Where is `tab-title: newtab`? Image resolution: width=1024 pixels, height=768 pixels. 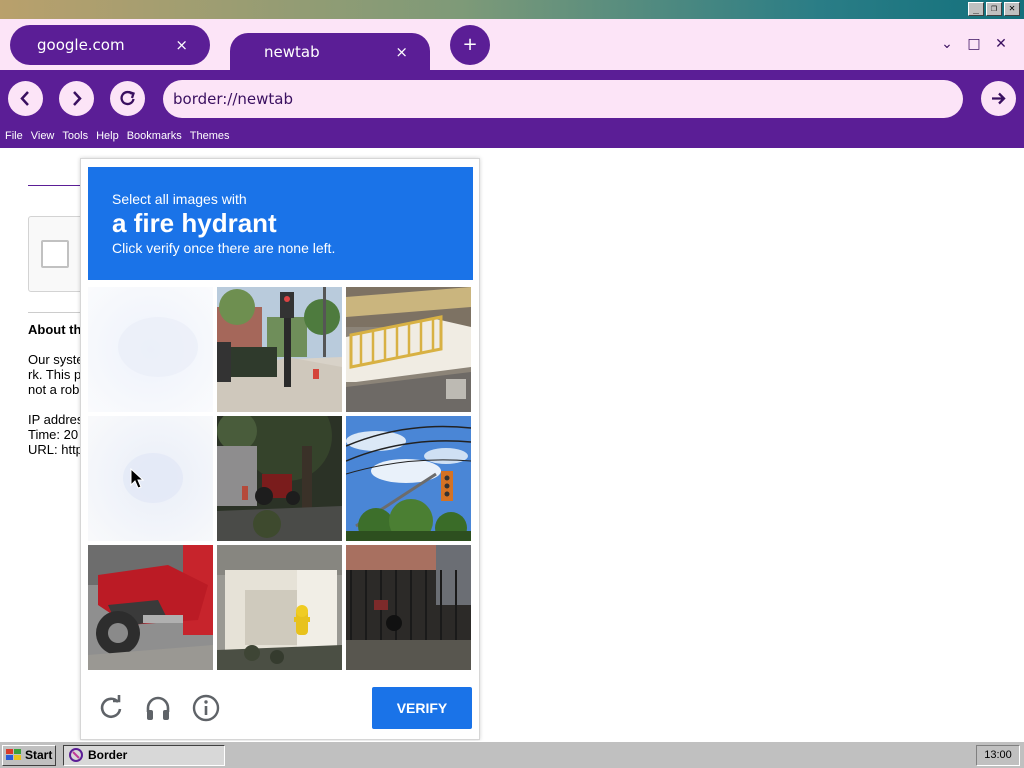
tab-title: newtab is located at coordinates (292, 51).